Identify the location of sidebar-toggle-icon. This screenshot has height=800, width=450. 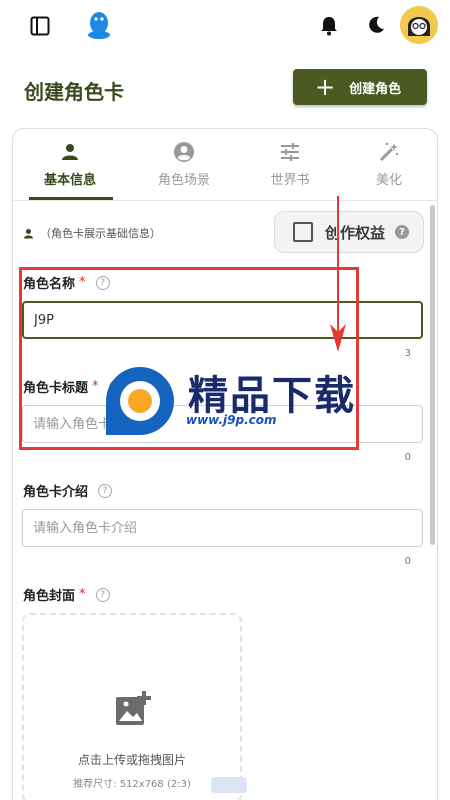
(40, 26).